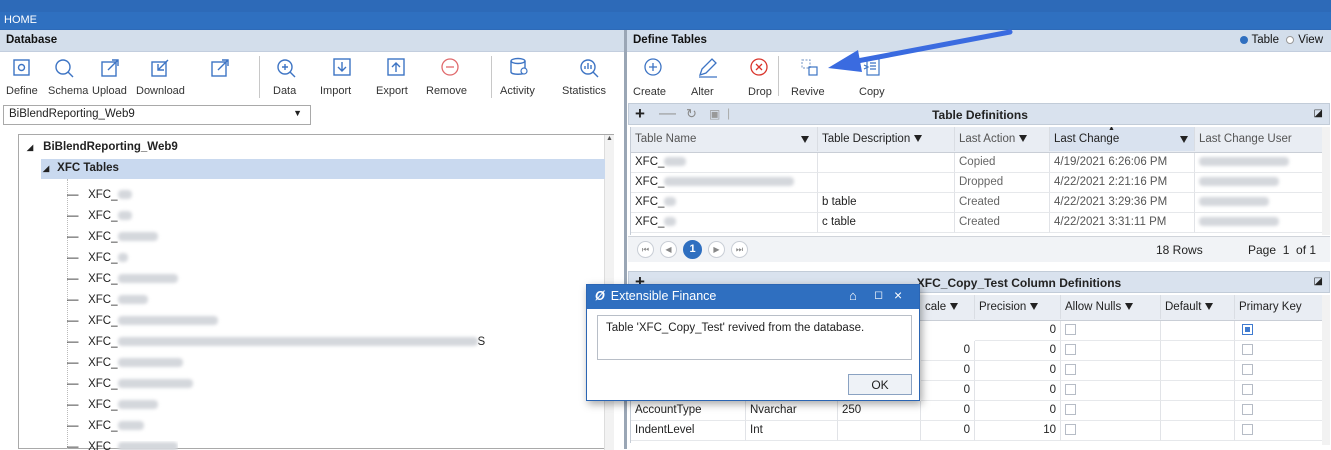  Describe the element at coordinates (161, 68) in the screenshot. I see `download-icon` at that location.